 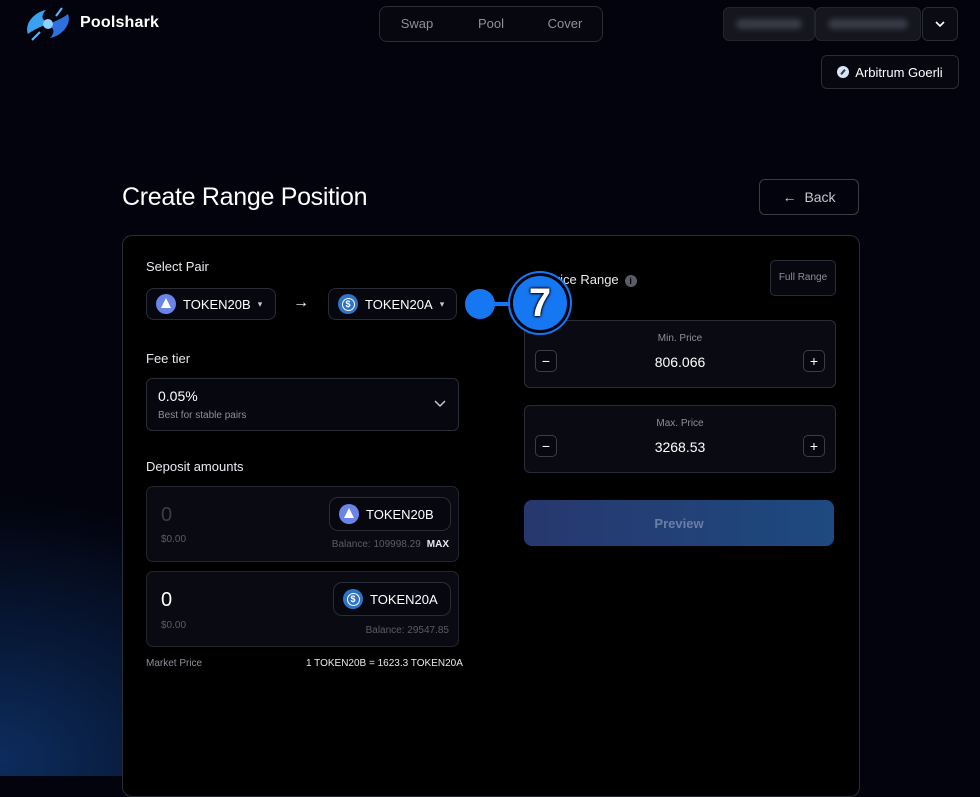 I want to click on fee-tier-label: Fee tier, so click(x=168, y=358).